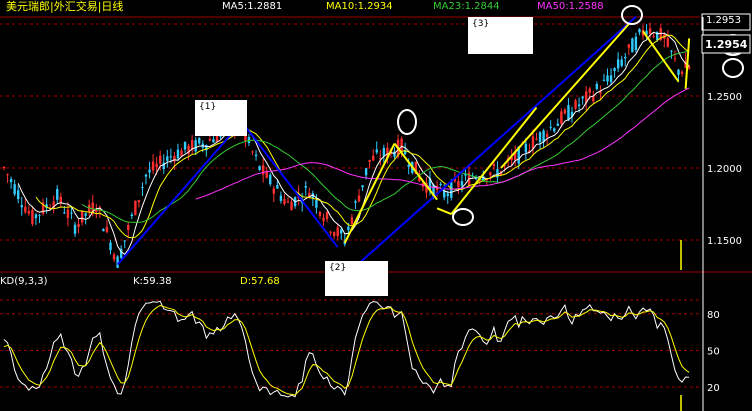  Describe the element at coordinates (252, 6) in the screenshot. I see `ma5-label: MA5:1.2881` at that location.